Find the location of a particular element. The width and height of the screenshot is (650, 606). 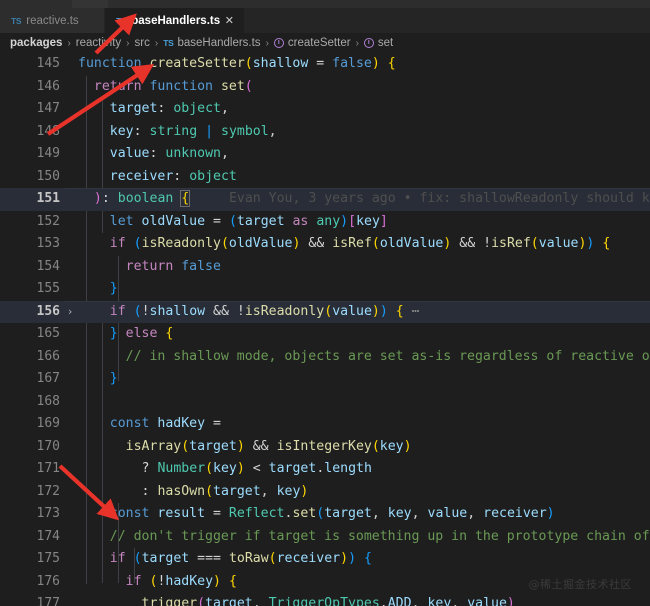

code-line: 150 receiver: object is located at coordinates (325, 177).